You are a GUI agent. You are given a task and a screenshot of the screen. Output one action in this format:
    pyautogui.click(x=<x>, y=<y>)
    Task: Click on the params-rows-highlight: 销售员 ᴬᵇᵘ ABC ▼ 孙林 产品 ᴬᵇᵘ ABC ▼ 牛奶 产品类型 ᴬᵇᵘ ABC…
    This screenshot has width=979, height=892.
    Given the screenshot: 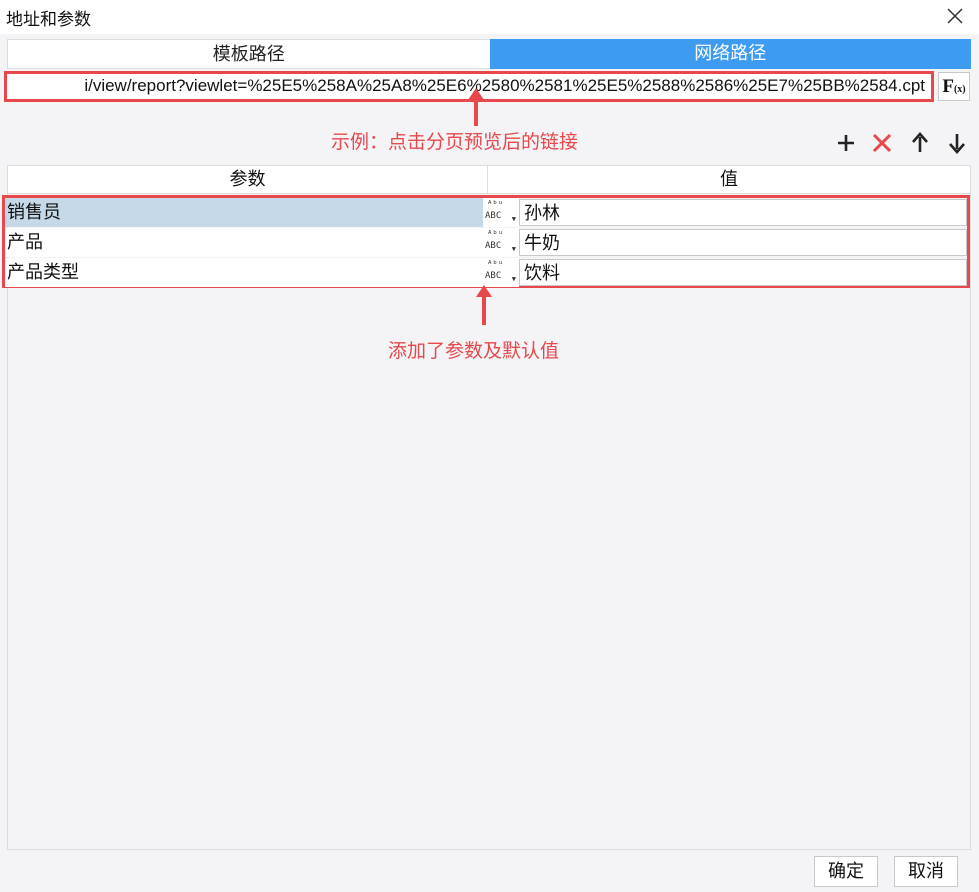 What is the action you would take?
    pyautogui.click(x=486, y=241)
    